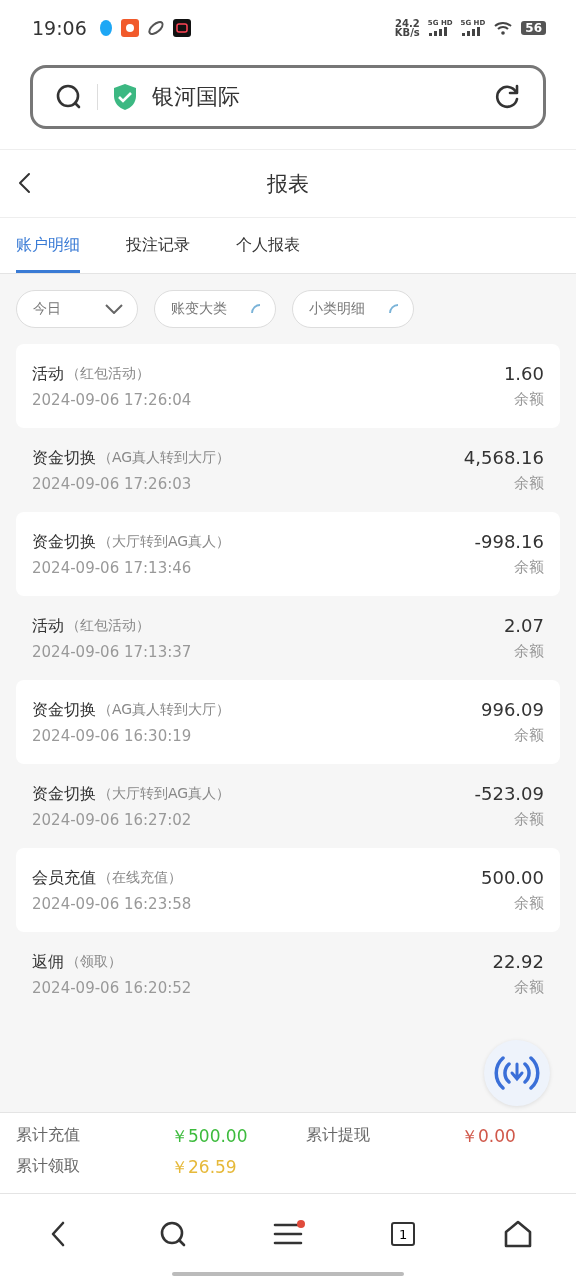 The height and width of the screenshot is (1280, 576). What do you see at coordinates (112, 651) in the screenshot?
I see `record-time: 2024-09-06 17:13:37` at bounding box center [112, 651].